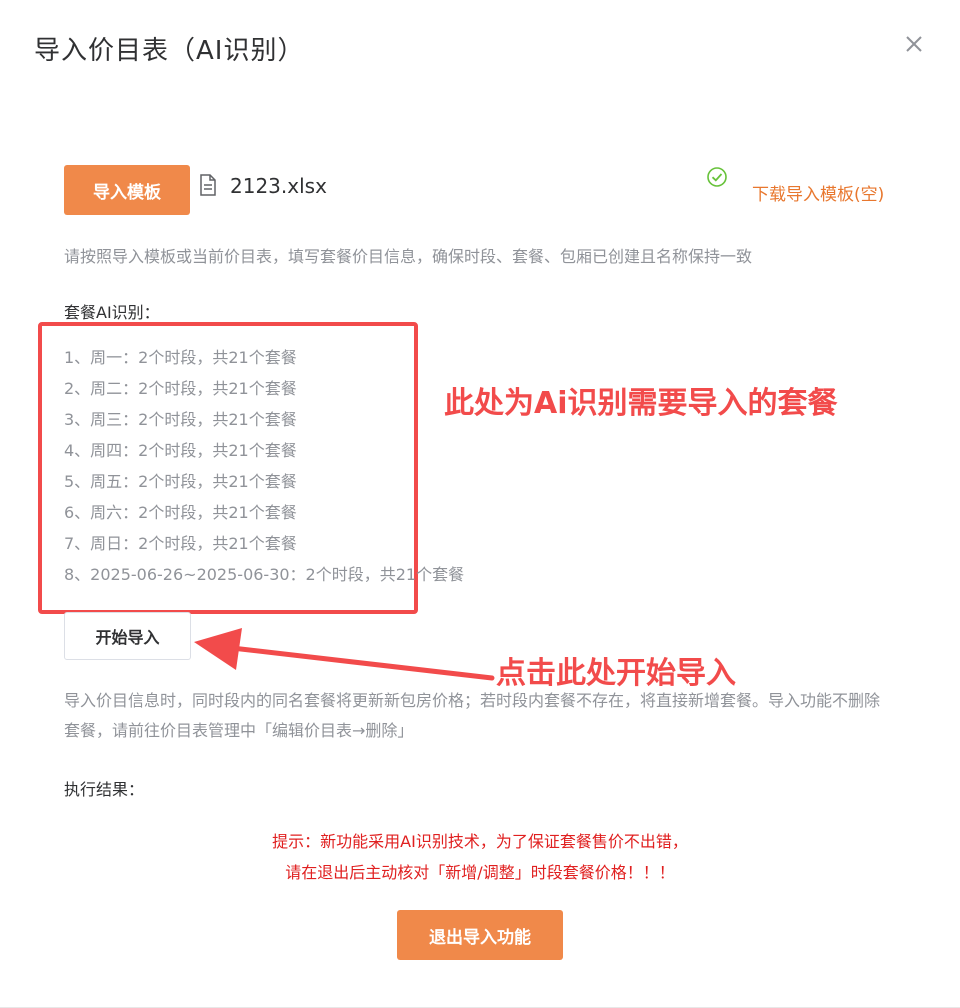 This screenshot has width=960, height=1008. I want to click on list-item: 7、周日：2个时段，共21个套餐, so click(180, 543).